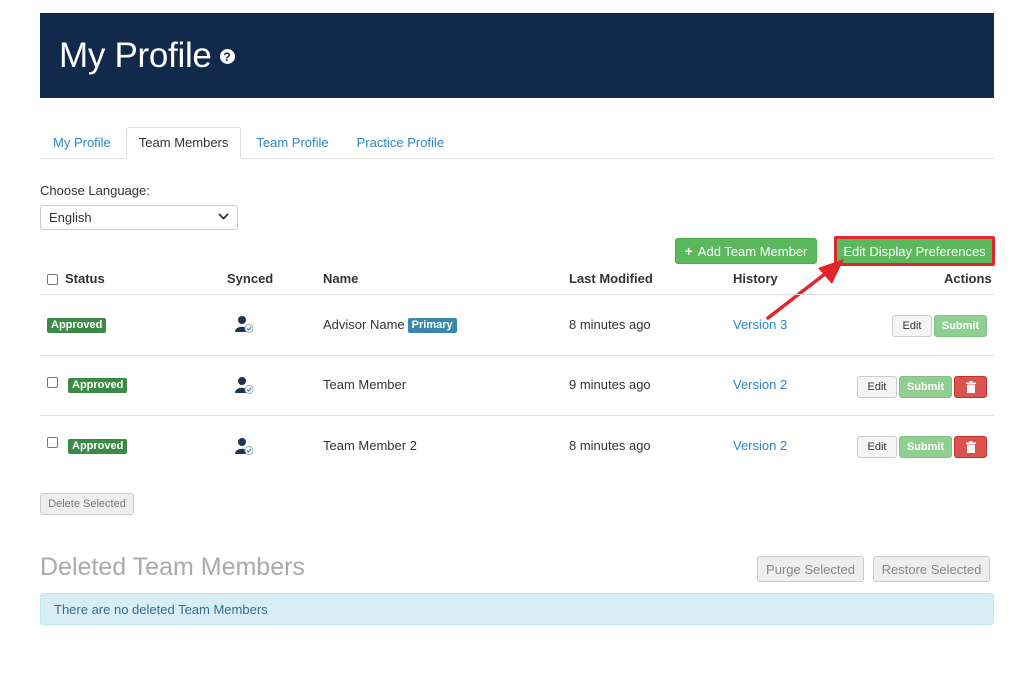  Describe the element at coordinates (517, 609) in the screenshot. I see `empty-deleted-message: There are no deleted Team Members` at that location.